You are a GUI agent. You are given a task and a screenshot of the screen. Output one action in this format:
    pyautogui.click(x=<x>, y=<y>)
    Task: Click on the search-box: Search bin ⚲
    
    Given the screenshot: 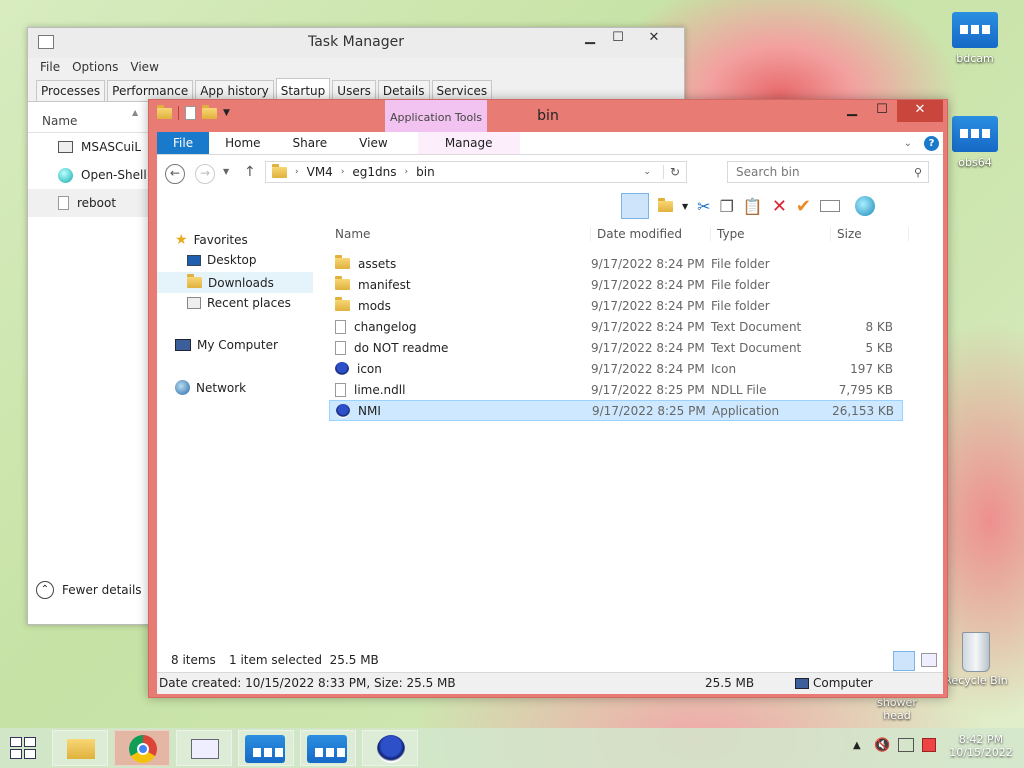 What is the action you would take?
    pyautogui.click(x=828, y=172)
    